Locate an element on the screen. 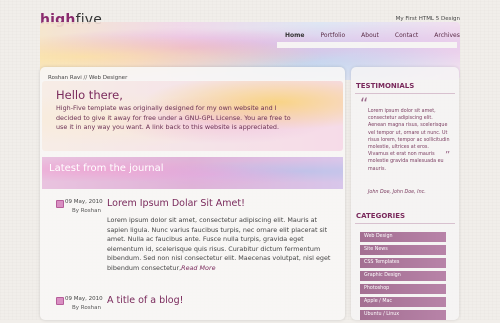  main-nav: Home Portfolio About Contact Archives is located at coordinates (372, 35).